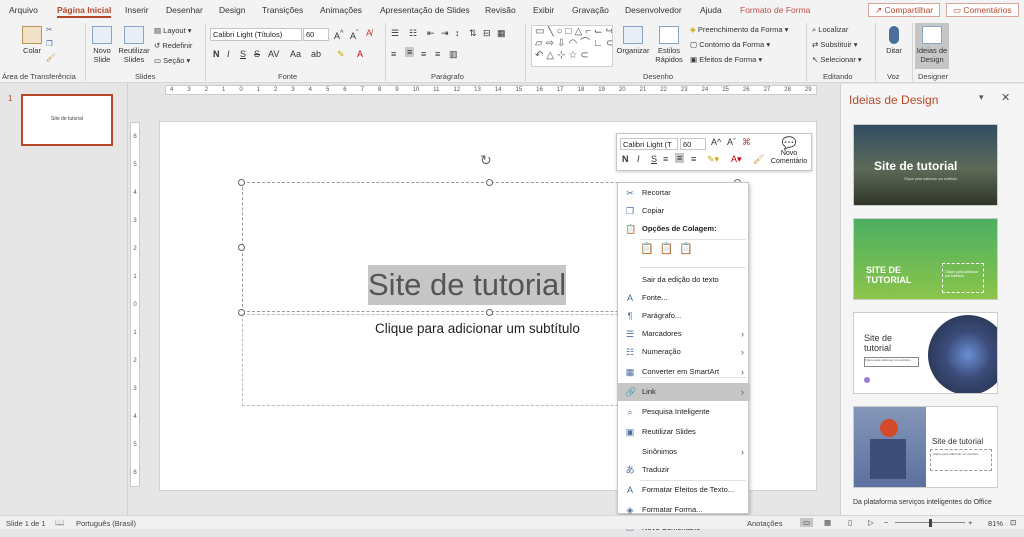 This screenshot has height=537, width=1024. I want to click on dictate-button: Ditar, so click(894, 40).